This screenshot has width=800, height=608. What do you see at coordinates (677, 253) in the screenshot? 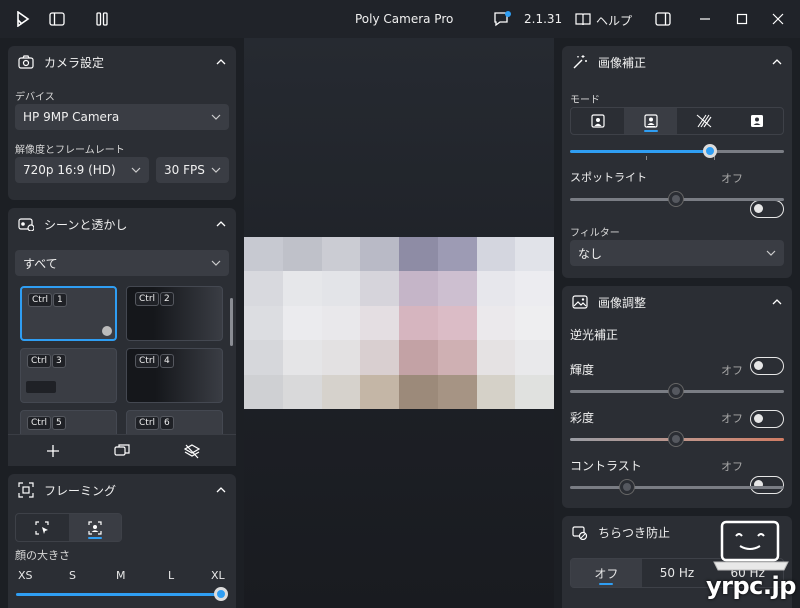
I see `filter-dropdown: なし` at bounding box center [677, 253].